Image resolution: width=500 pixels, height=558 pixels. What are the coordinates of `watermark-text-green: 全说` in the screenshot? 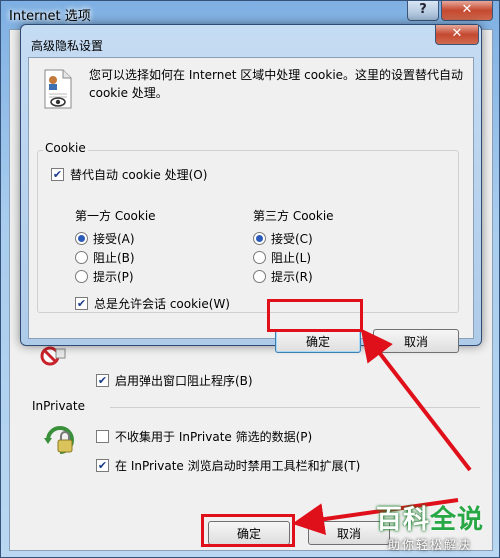 It's located at (457, 520).